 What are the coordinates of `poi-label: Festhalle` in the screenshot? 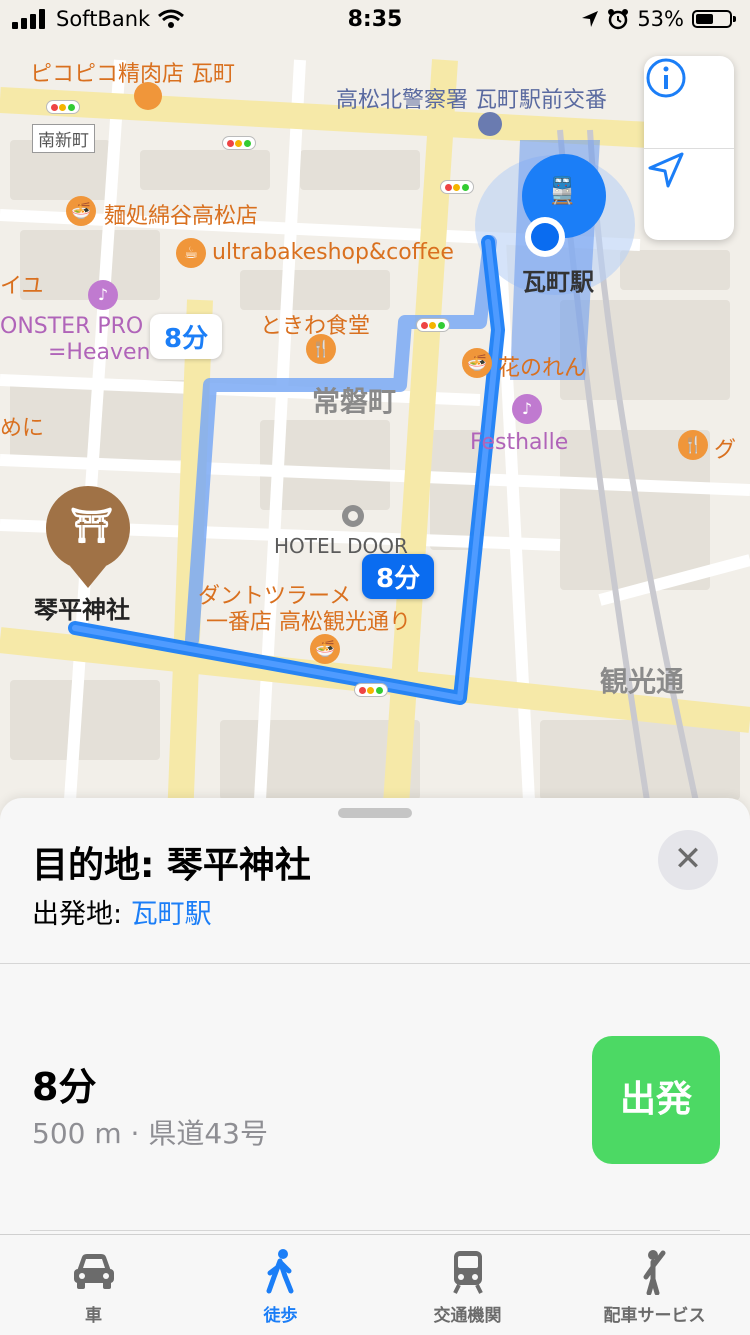 It's located at (519, 442).